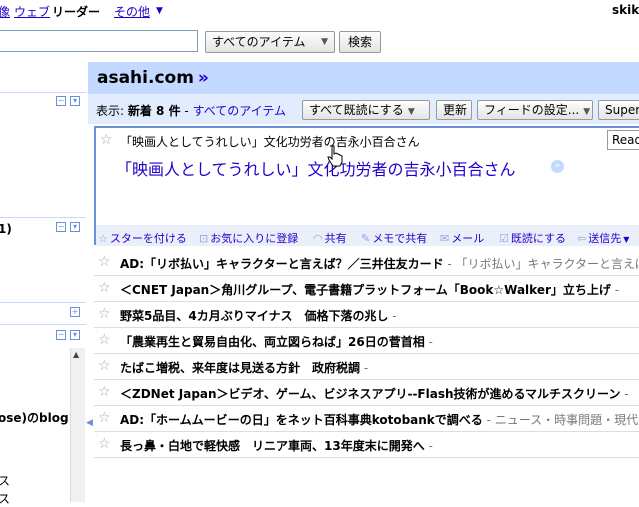  I want to click on sidebar-item-fragment: ose)のblog, so click(34, 417).